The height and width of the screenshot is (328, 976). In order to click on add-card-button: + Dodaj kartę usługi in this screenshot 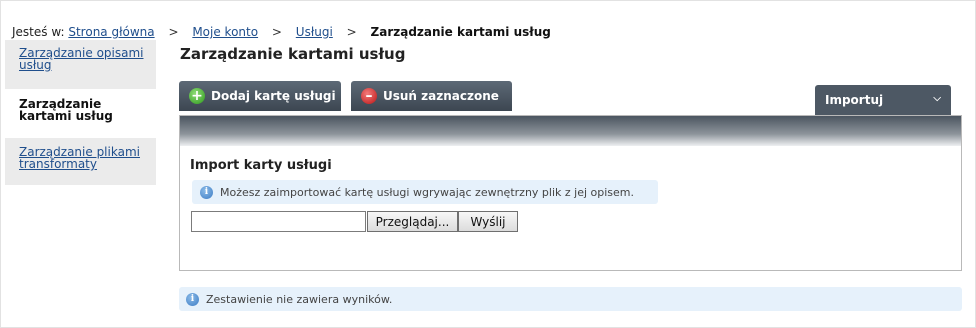, I will do `click(260, 96)`.